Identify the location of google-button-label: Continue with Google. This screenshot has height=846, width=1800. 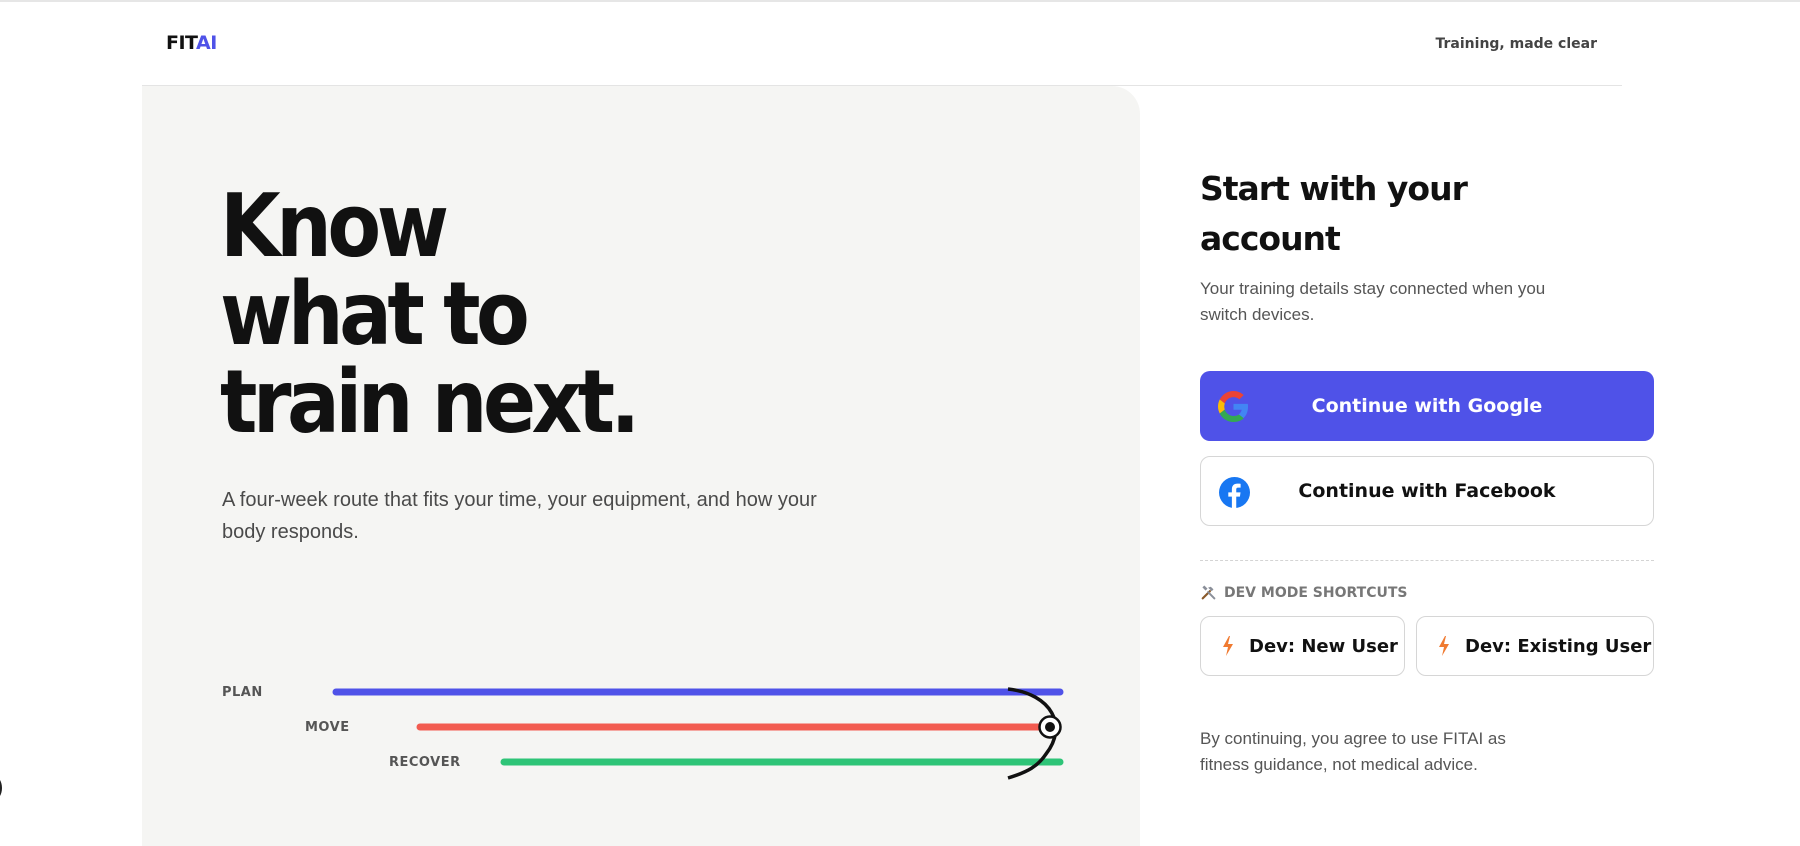
(1427, 406).